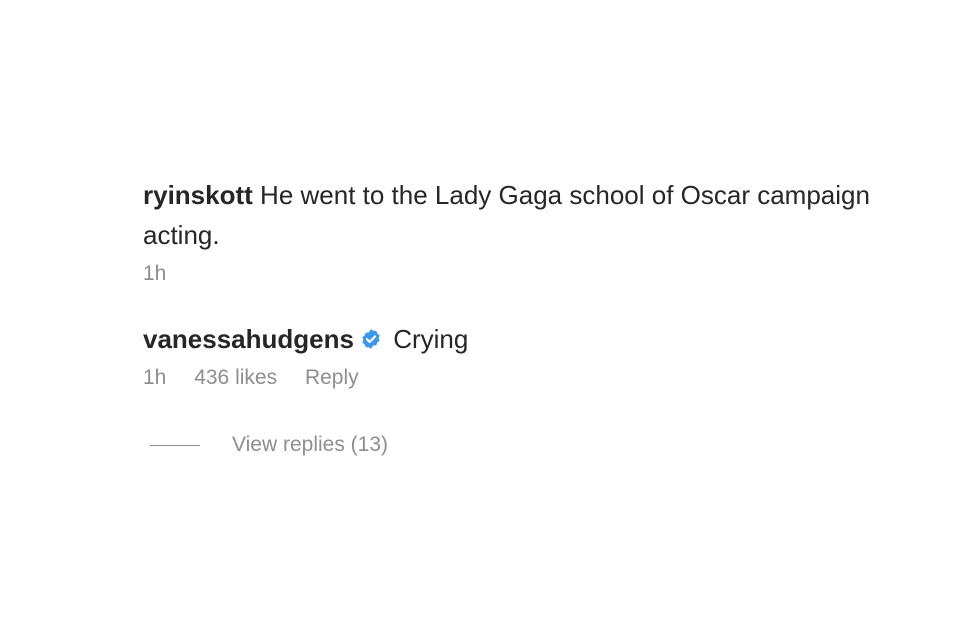  I want to click on view-replies-label: View replies (13), so click(310, 444).